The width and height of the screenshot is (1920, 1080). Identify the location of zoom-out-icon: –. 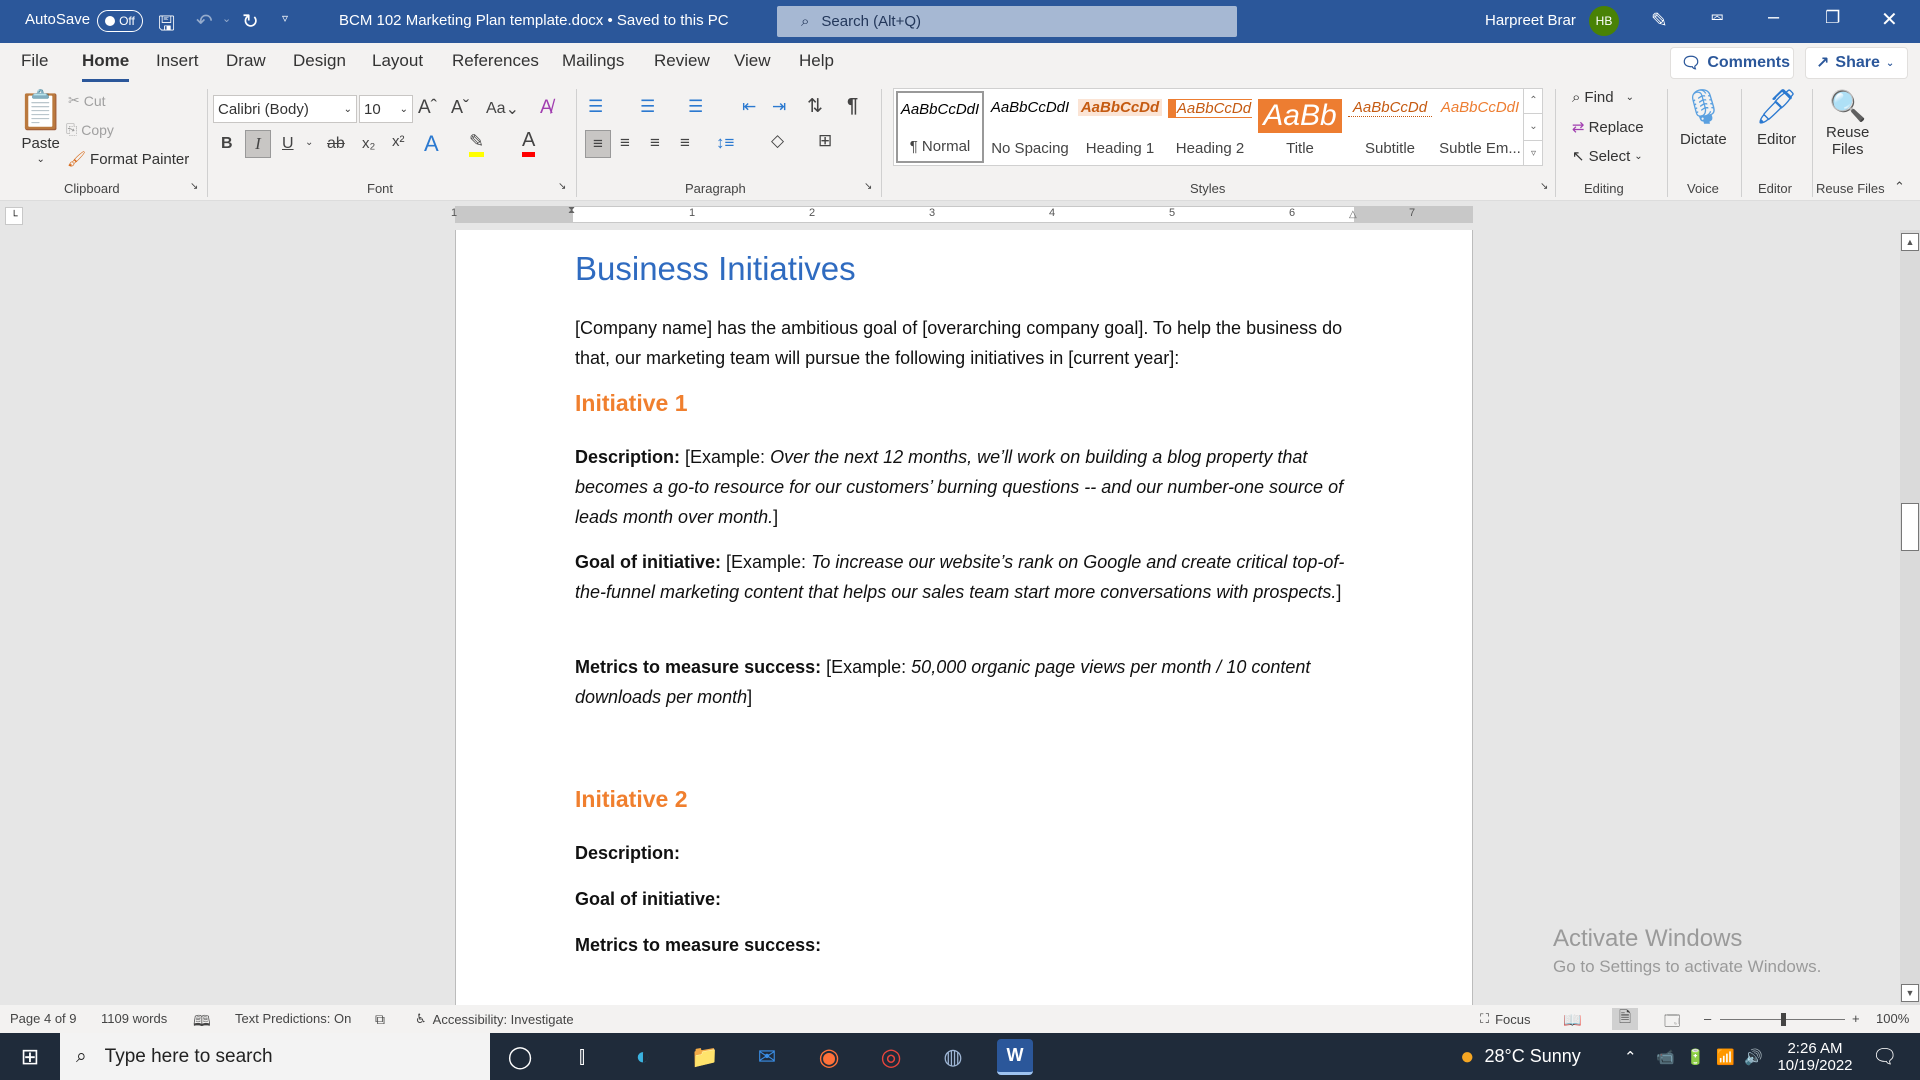
(1707, 1018).